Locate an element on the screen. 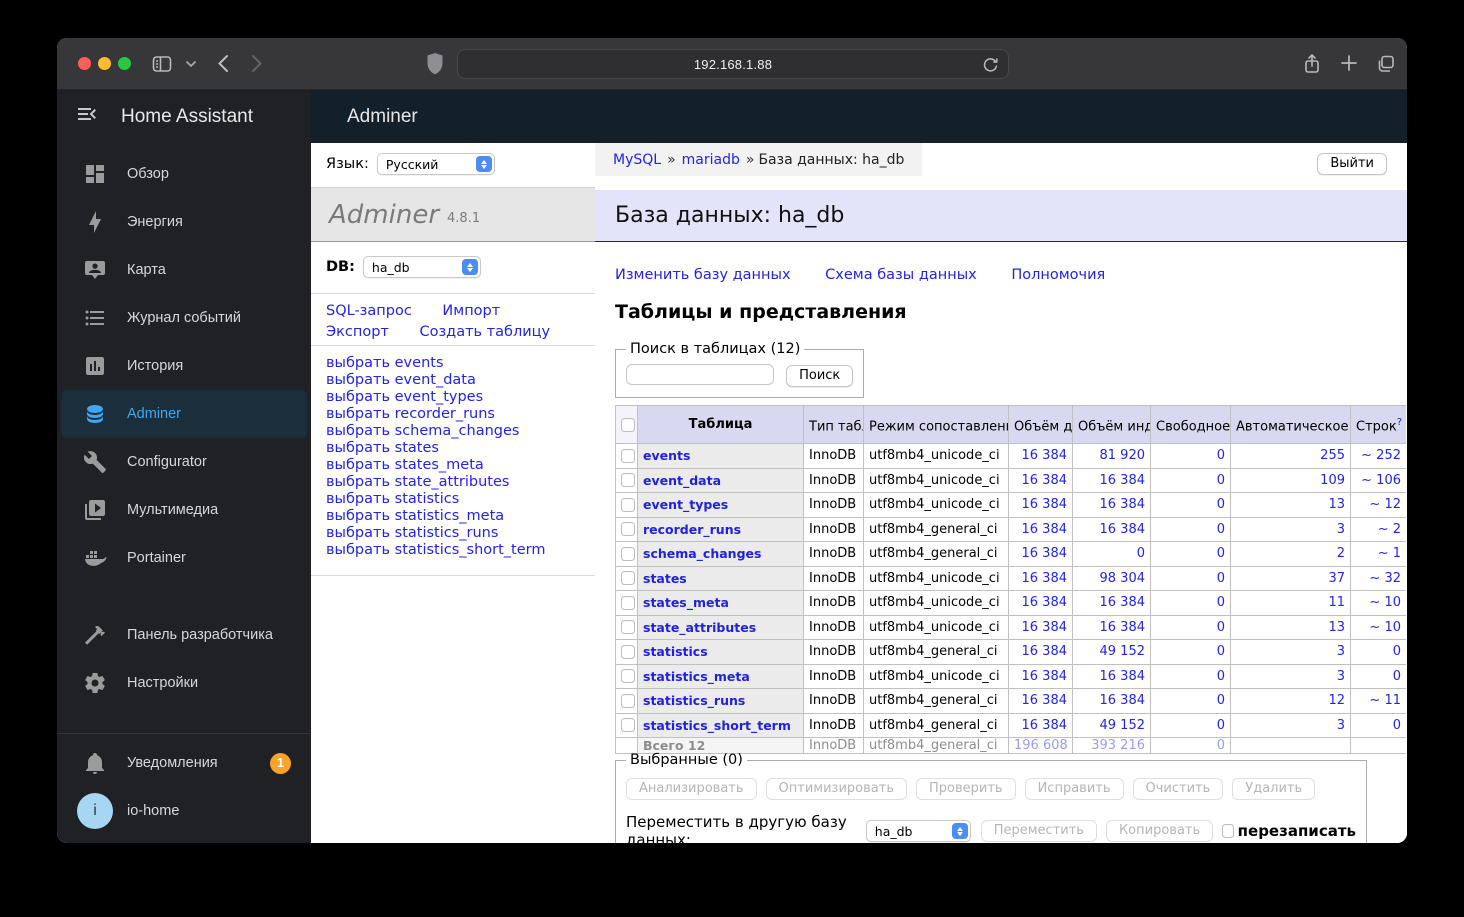  table-name-link: statistics_runs is located at coordinates (694, 700).